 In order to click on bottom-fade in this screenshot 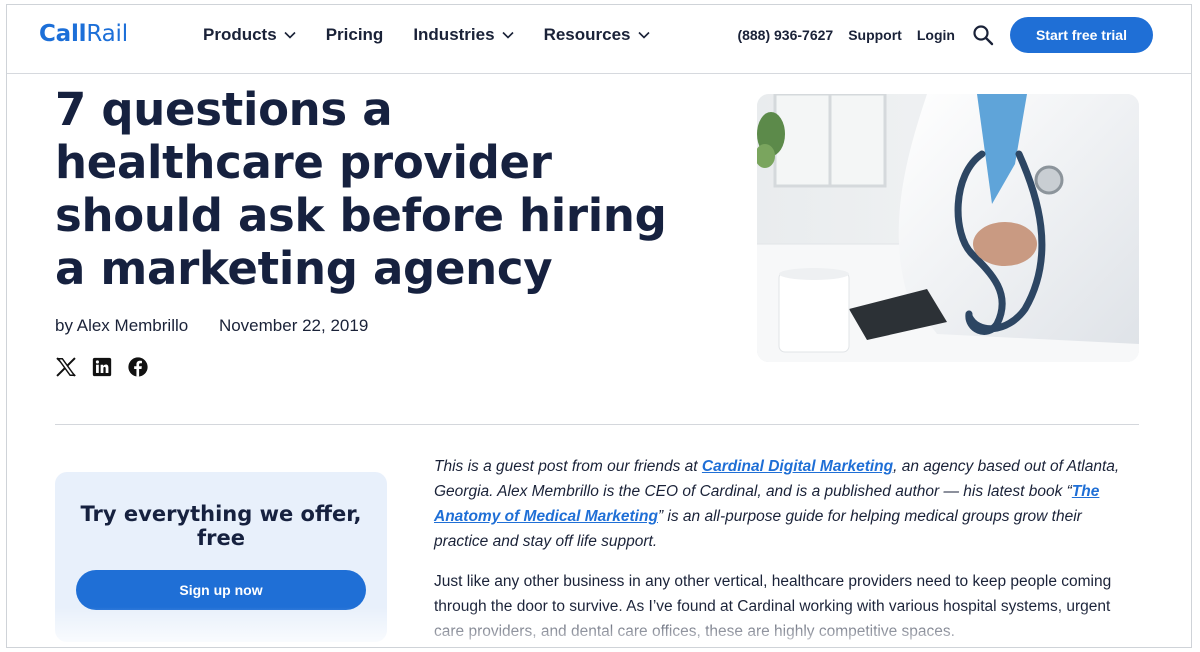, I will do `click(599, 627)`.